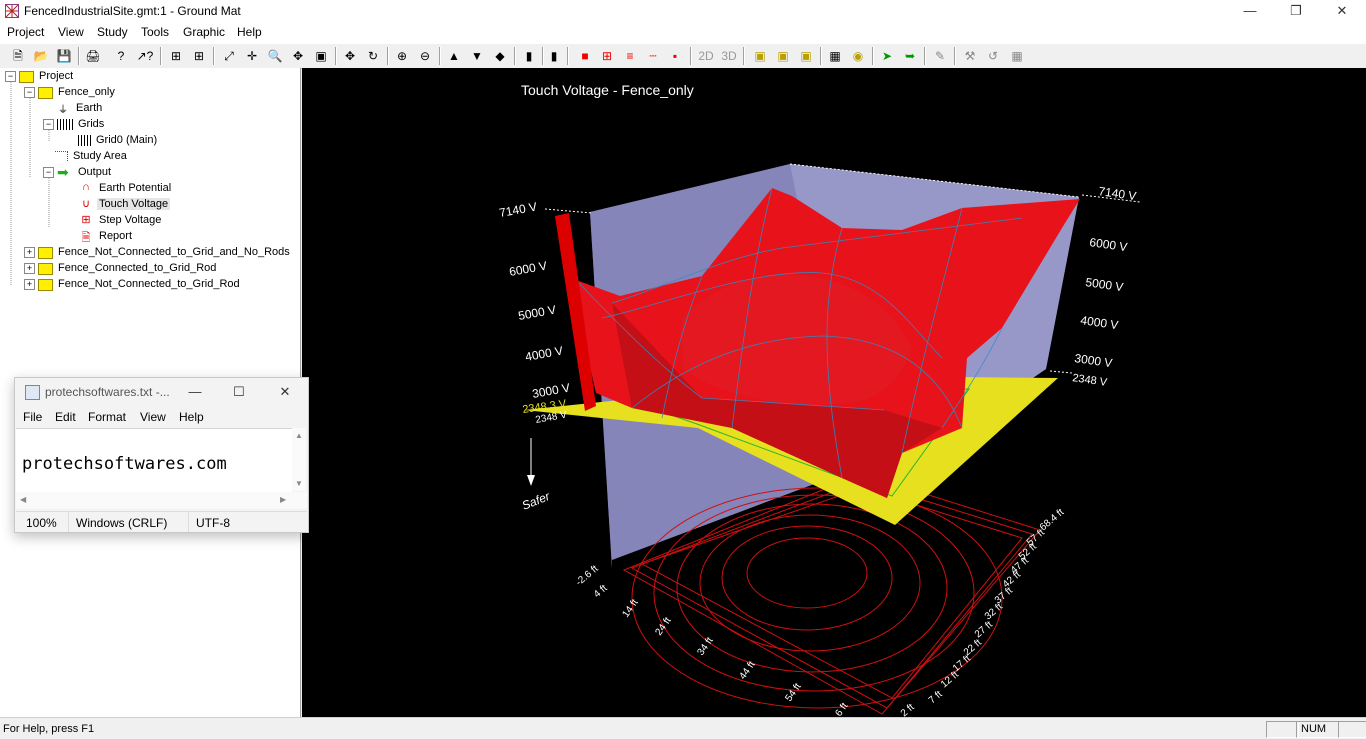 The width and height of the screenshot is (1366, 739). Describe the element at coordinates (64, 56) in the screenshot. I see `save-icon: 💾` at that location.